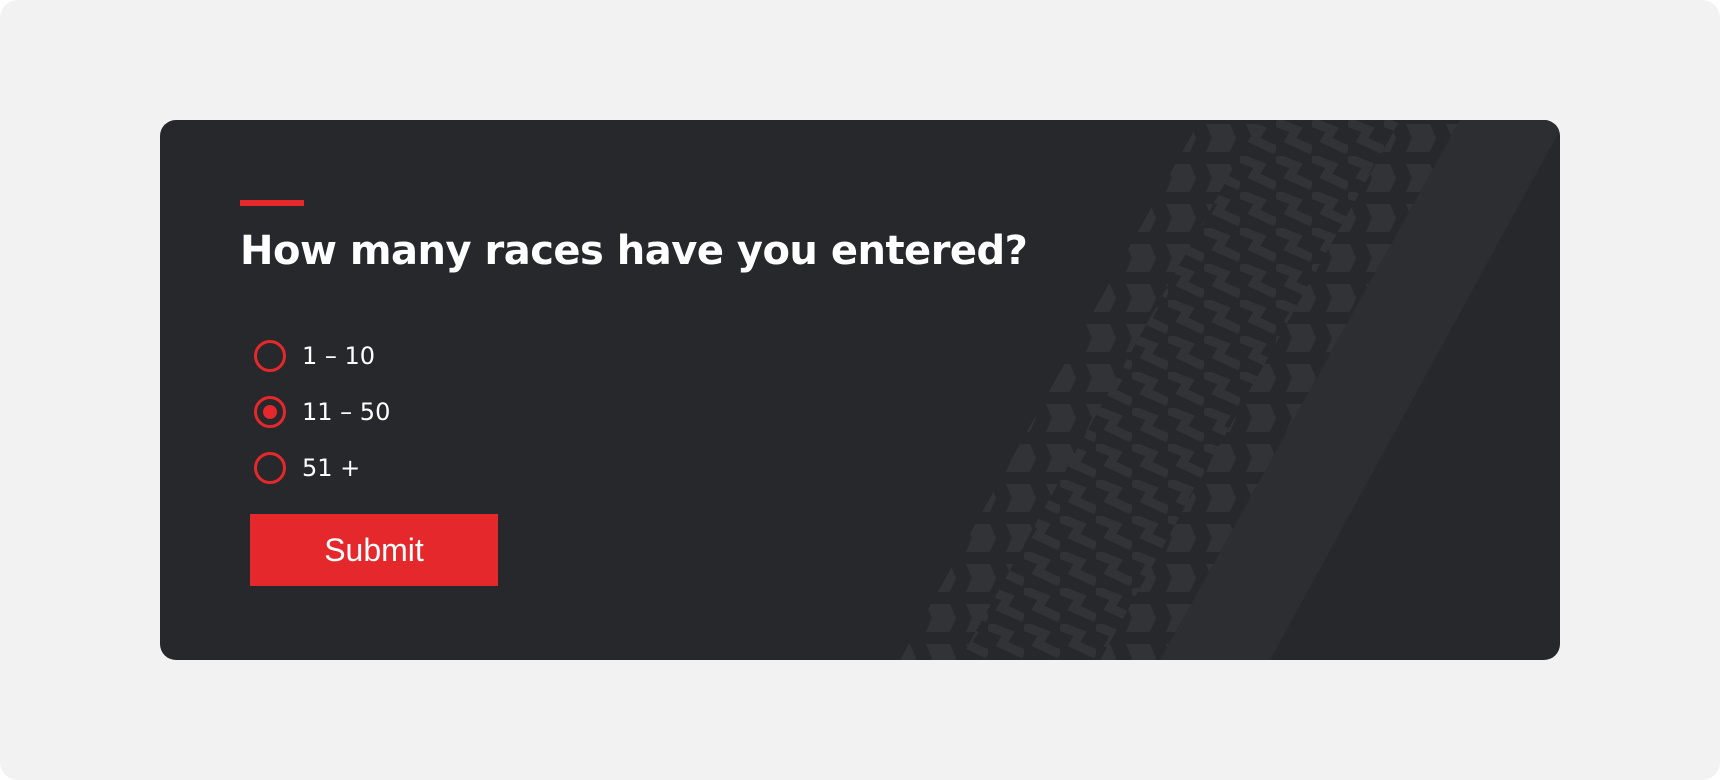 Image resolution: width=1720 pixels, height=780 pixels. What do you see at coordinates (270, 412) in the screenshot?
I see `radio-checked-icon` at bounding box center [270, 412].